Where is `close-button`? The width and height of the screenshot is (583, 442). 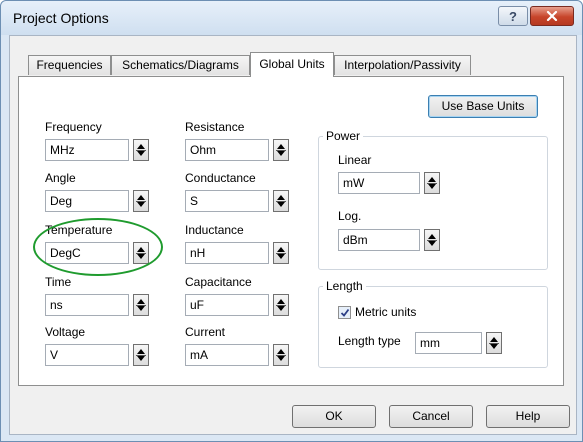 close-button is located at coordinates (552, 16).